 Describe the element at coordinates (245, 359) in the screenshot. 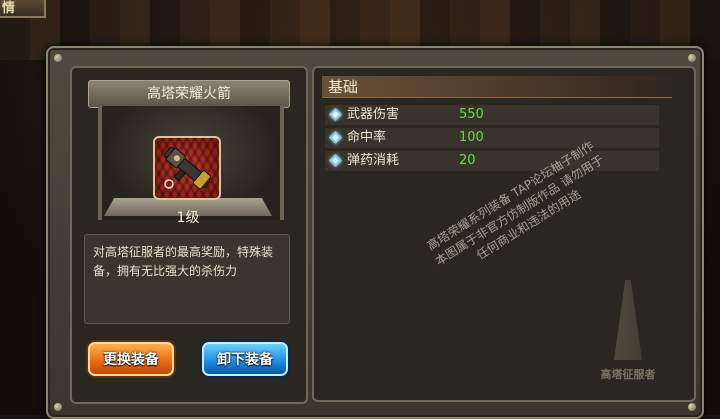

I see `unequip-button: 卸下装备` at that location.